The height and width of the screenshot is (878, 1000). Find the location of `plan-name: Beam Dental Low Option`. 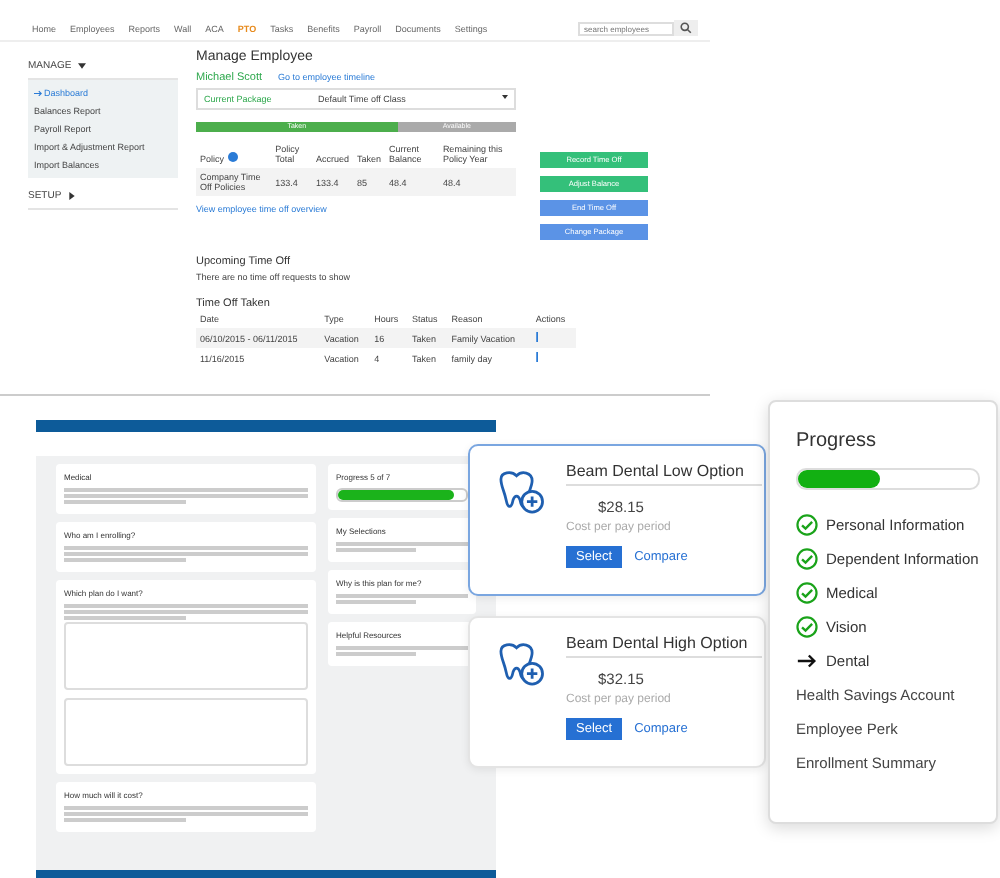

plan-name: Beam Dental Low Option is located at coordinates (664, 474).